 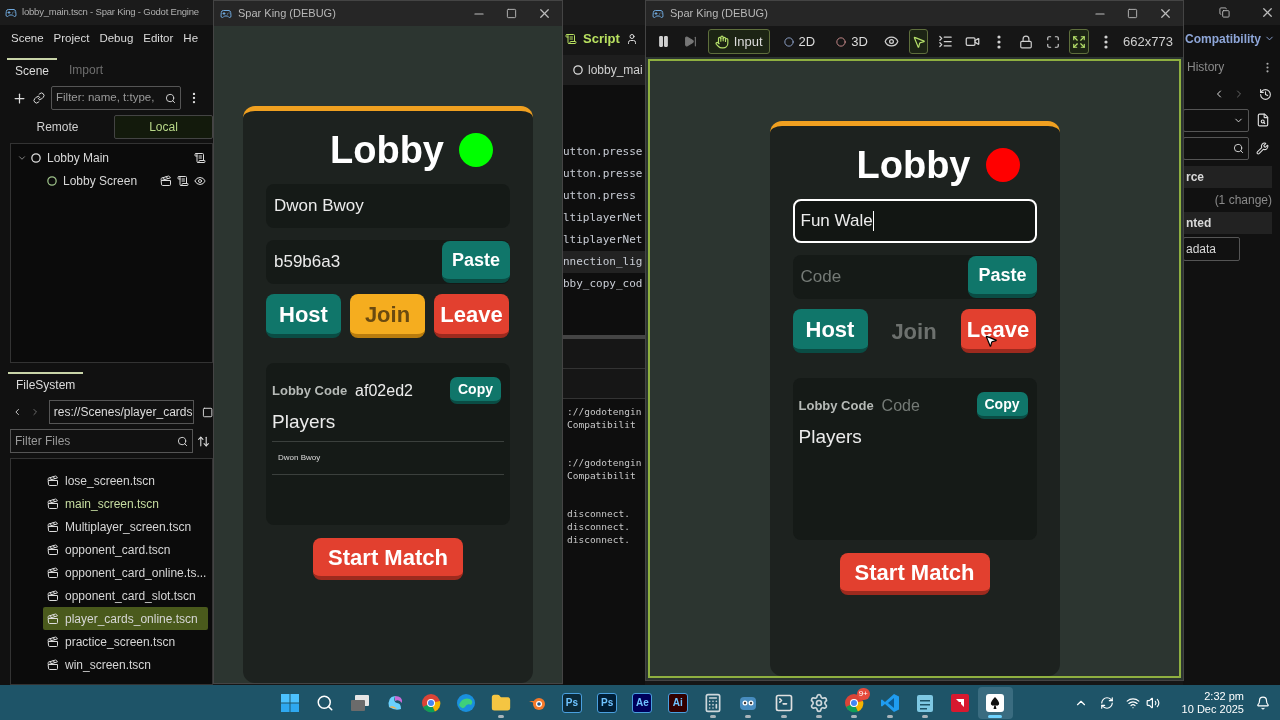 What do you see at coordinates (310, 390) in the screenshot?
I see `lobby-code-label: Lobby Code` at bounding box center [310, 390].